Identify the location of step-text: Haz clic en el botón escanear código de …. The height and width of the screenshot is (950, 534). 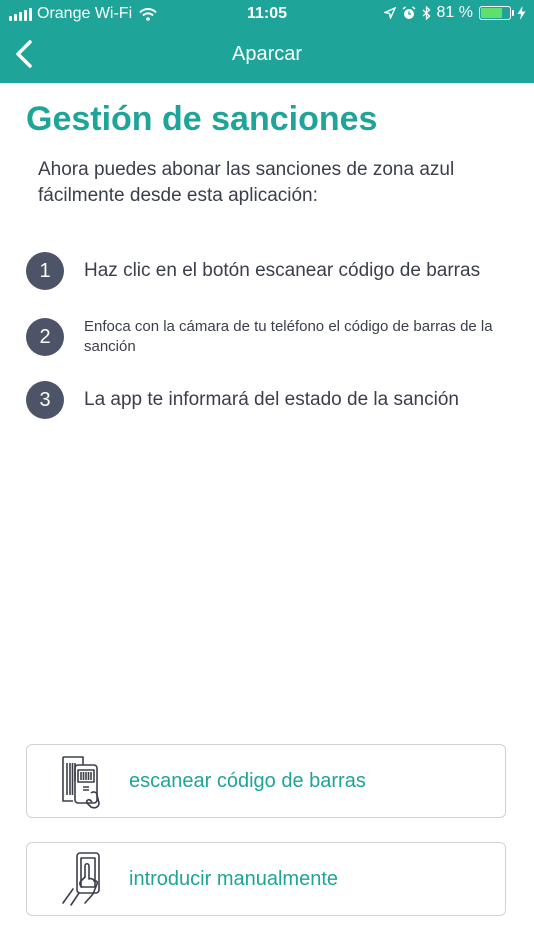
(282, 270).